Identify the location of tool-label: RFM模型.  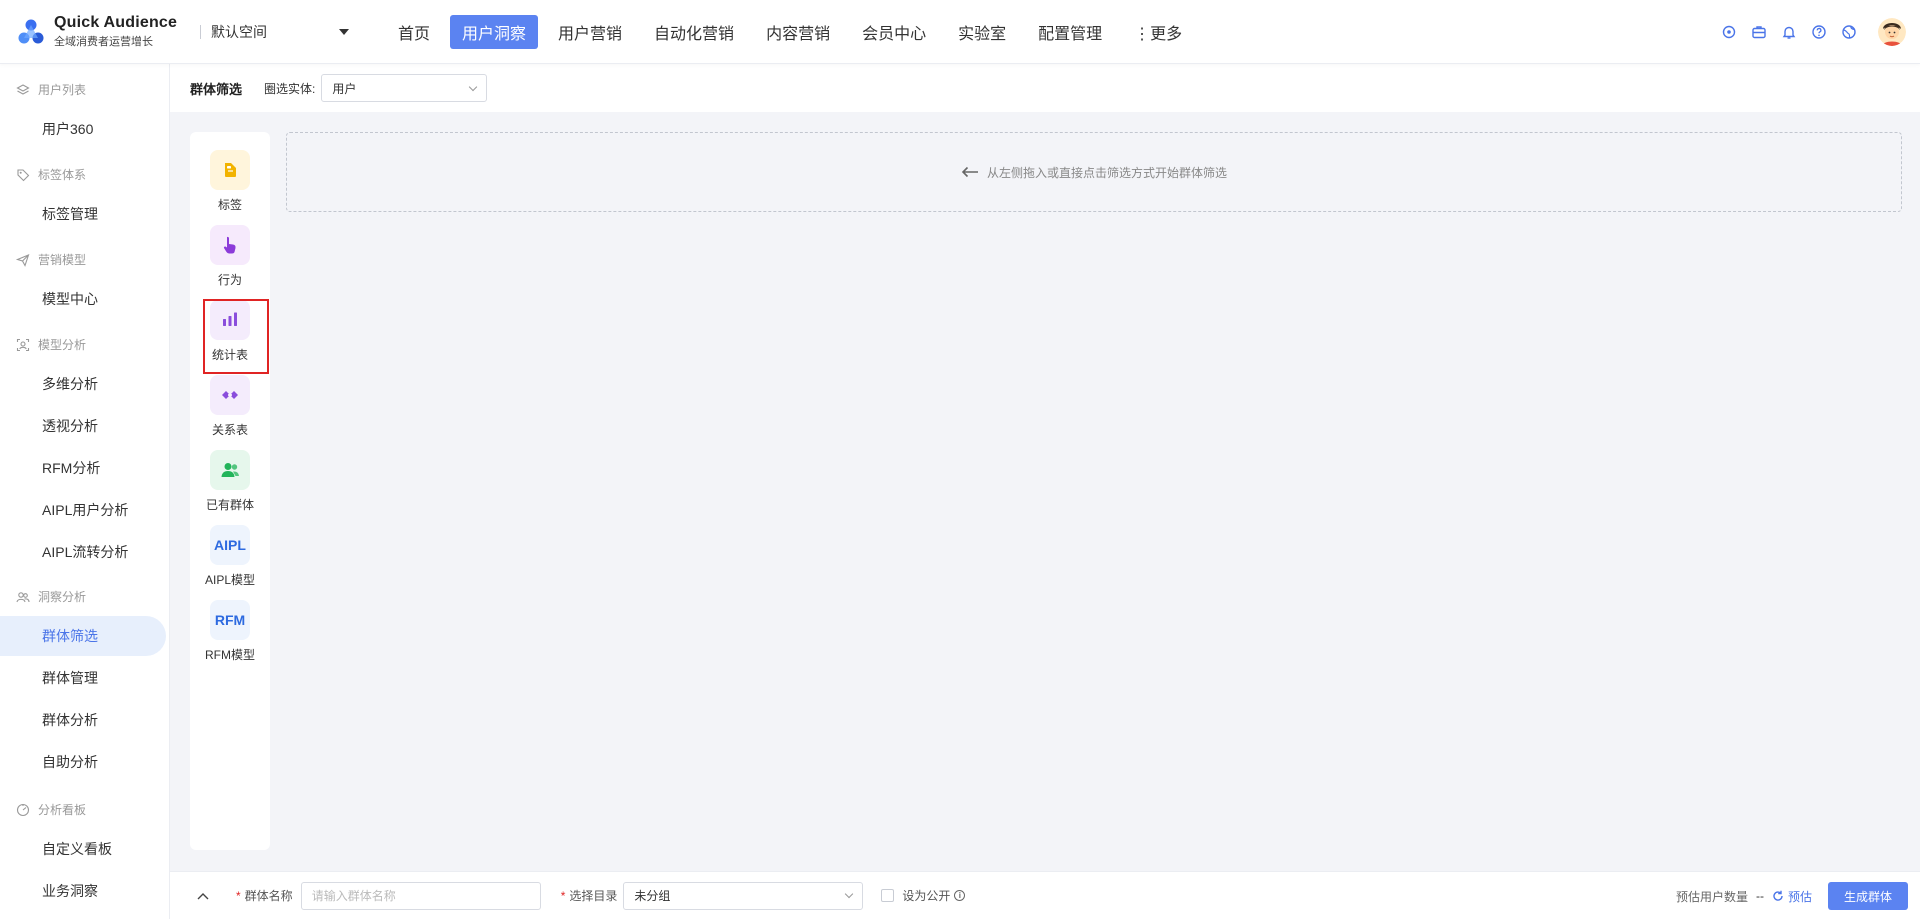
(230, 655).